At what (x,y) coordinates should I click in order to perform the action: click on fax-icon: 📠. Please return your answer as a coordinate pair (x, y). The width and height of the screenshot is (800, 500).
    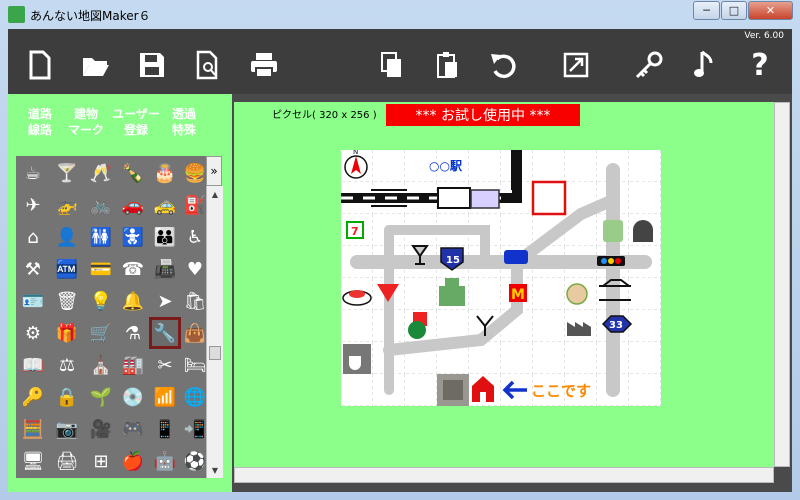
    Looking at the image, I should click on (165, 269).